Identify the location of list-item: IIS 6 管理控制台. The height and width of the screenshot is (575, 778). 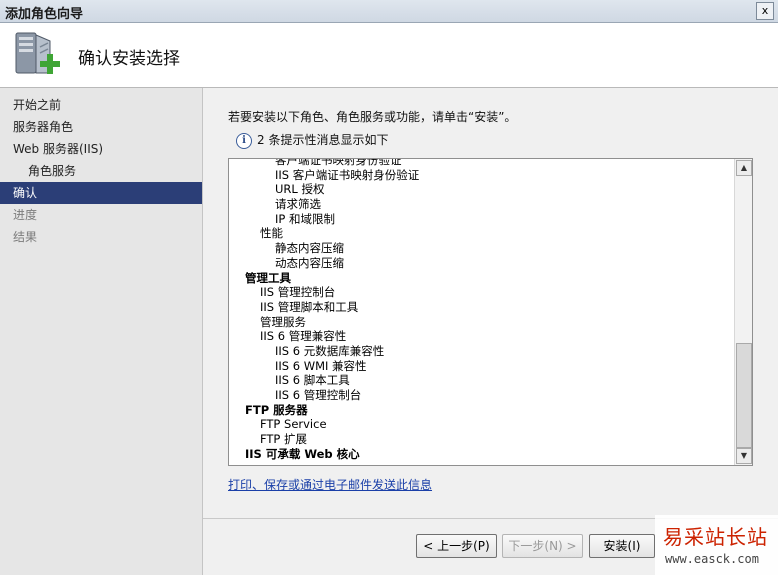
(318, 395).